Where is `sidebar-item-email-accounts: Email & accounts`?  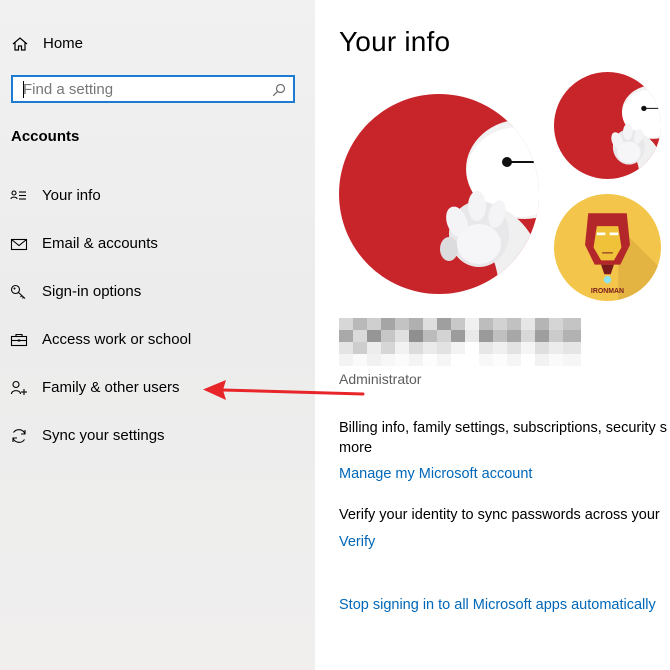
sidebar-item-email-accounts: Email & accounts is located at coordinates (157, 244).